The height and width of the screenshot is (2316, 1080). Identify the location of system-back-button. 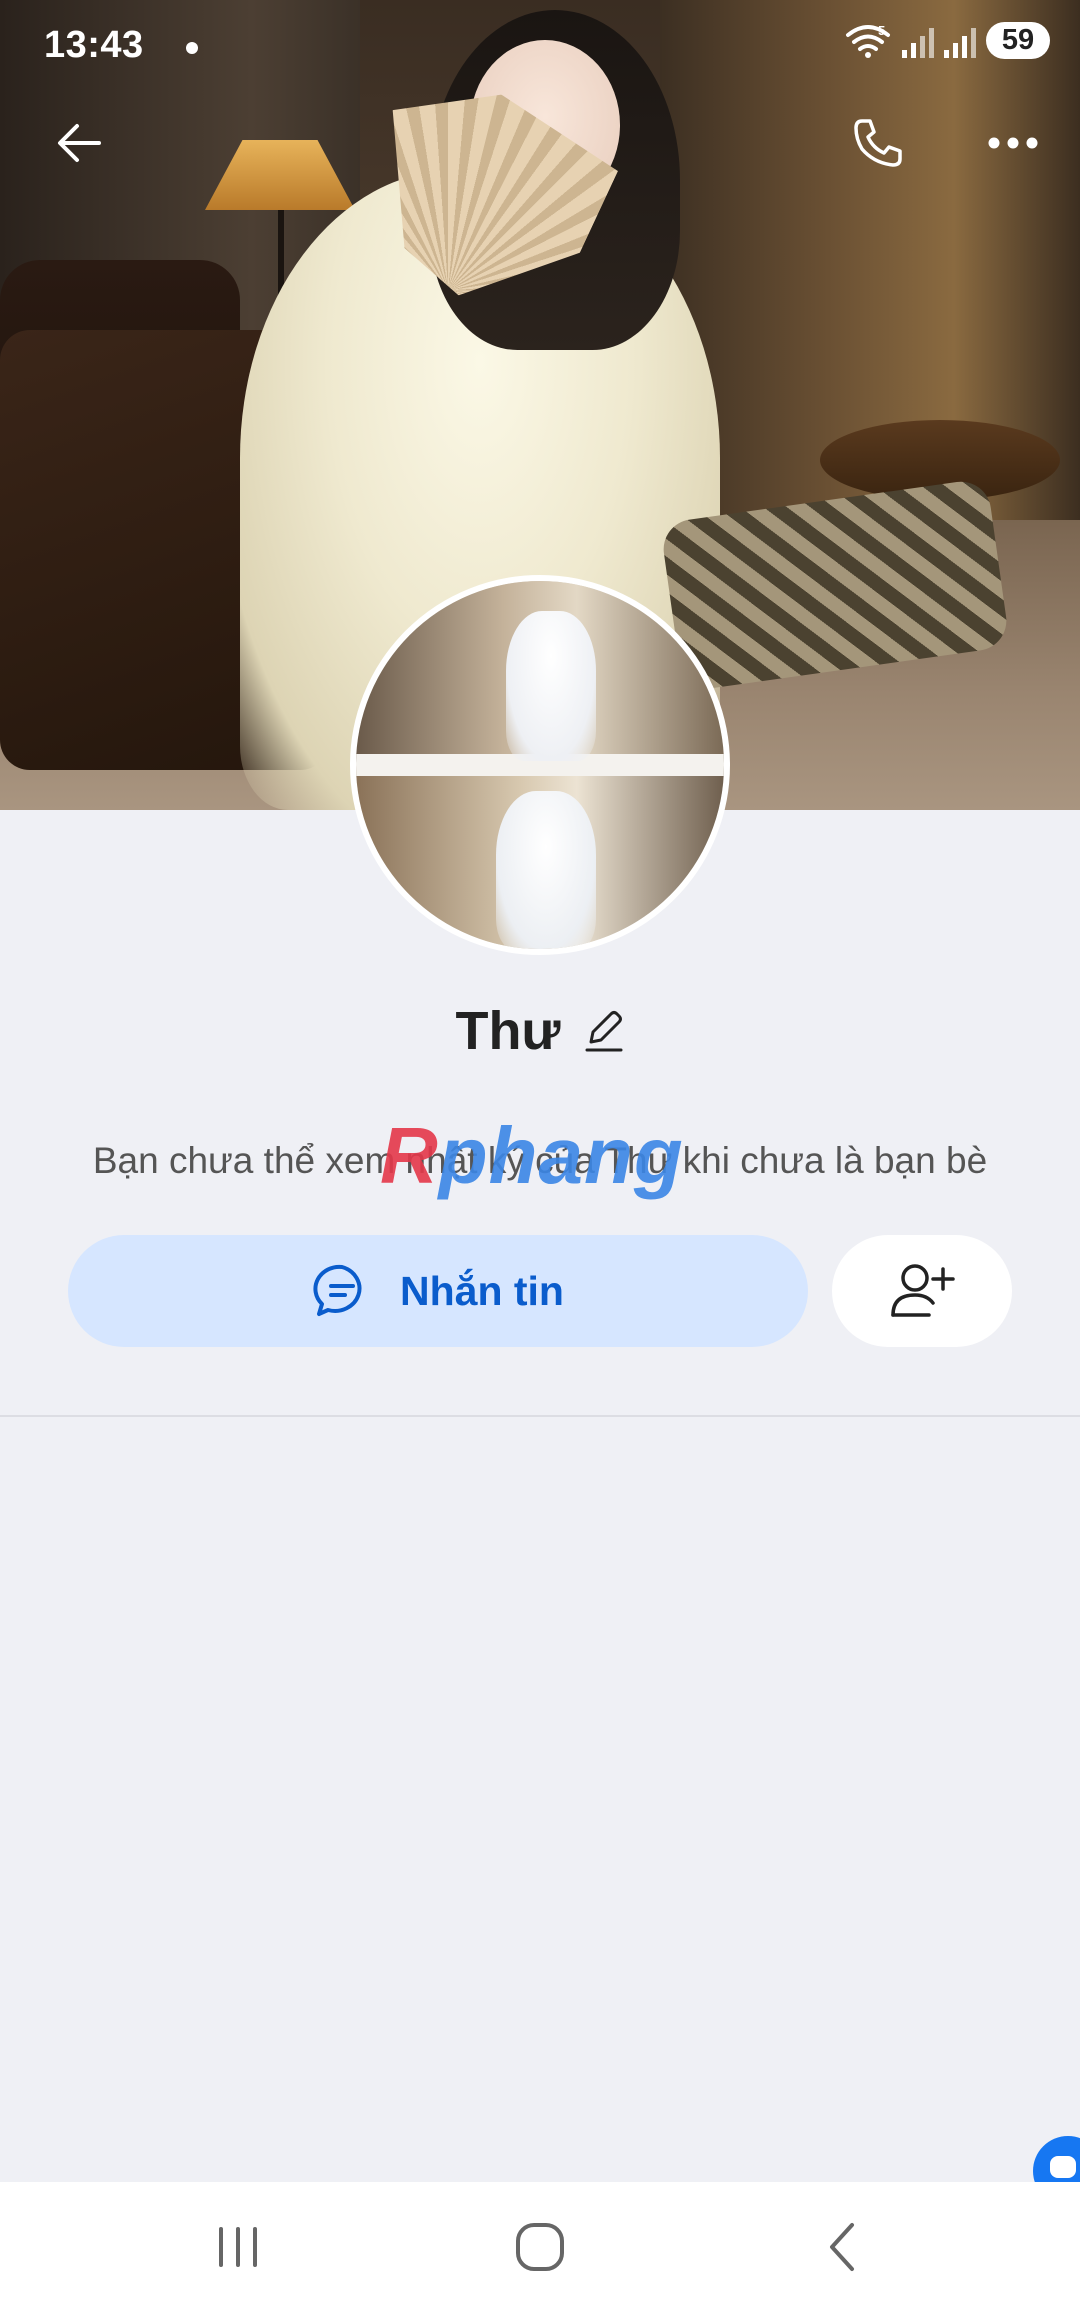
(842, 2247).